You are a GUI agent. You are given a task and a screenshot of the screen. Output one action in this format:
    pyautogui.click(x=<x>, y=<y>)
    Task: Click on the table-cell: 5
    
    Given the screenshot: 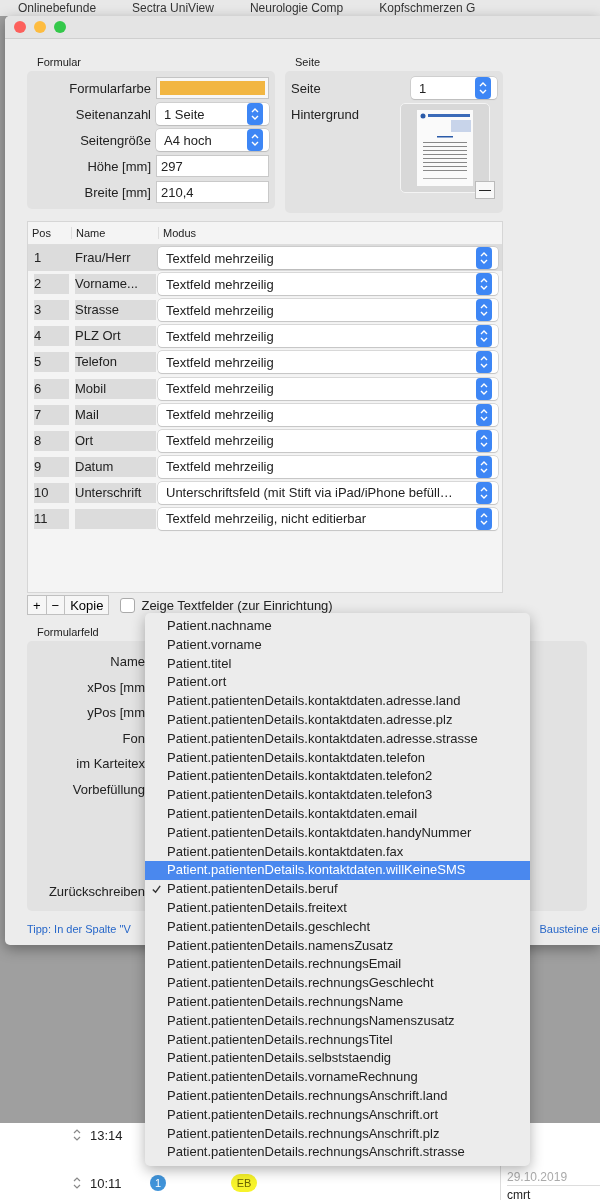 What is the action you would take?
    pyautogui.click(x=51, y=362)
    